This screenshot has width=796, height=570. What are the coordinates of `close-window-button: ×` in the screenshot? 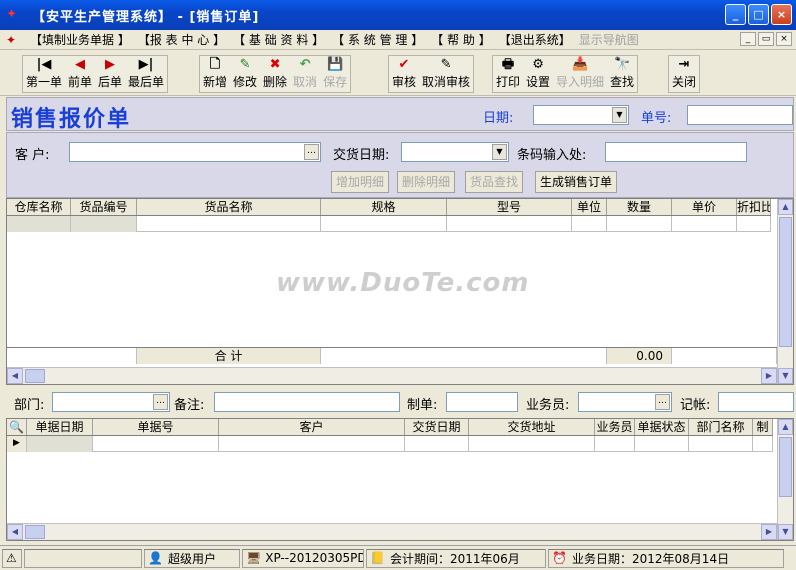 It's located at (781, 14).